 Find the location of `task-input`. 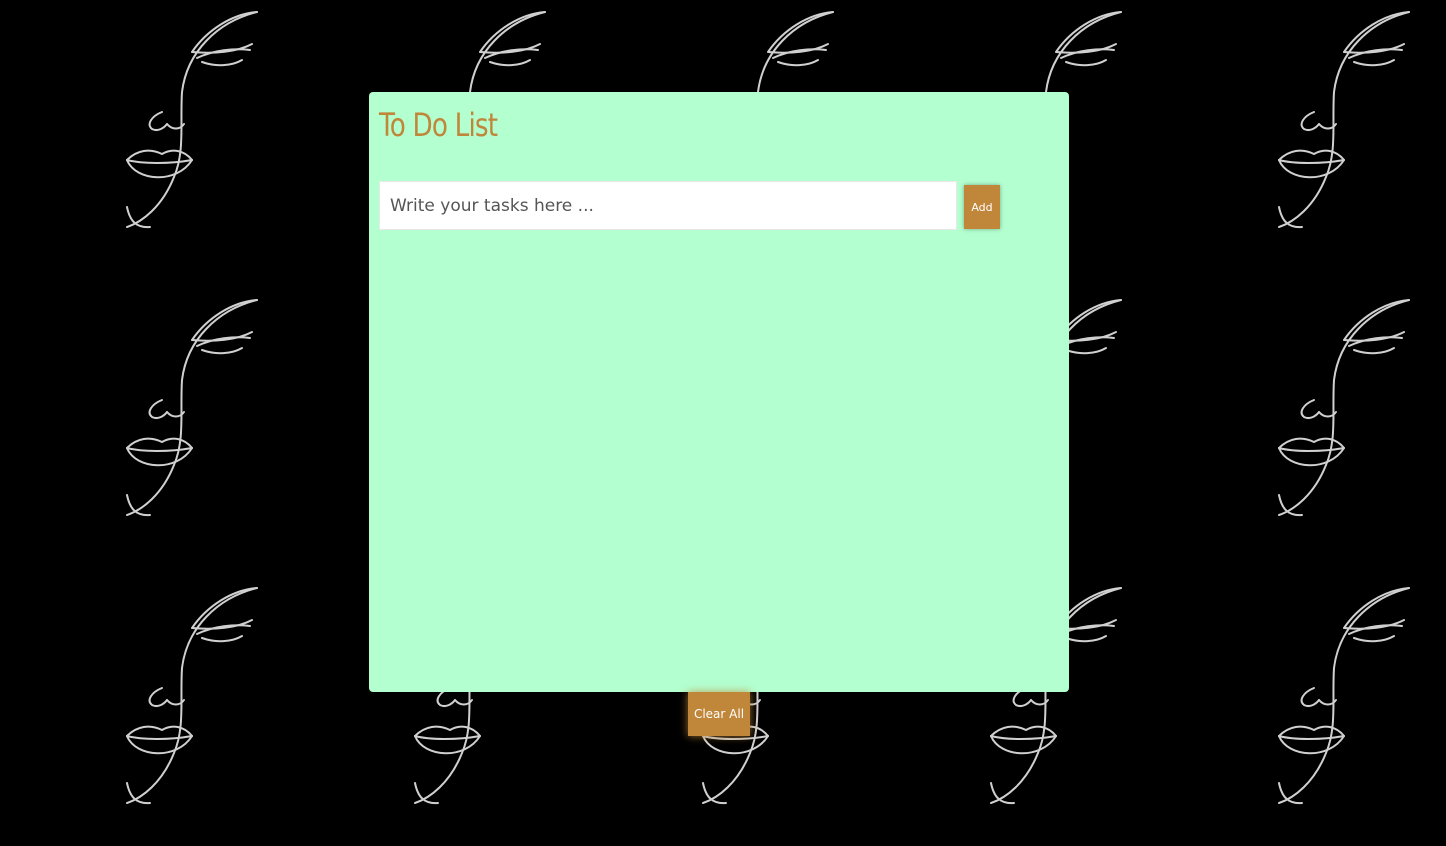

task-input is located at coordinates (668, 205).